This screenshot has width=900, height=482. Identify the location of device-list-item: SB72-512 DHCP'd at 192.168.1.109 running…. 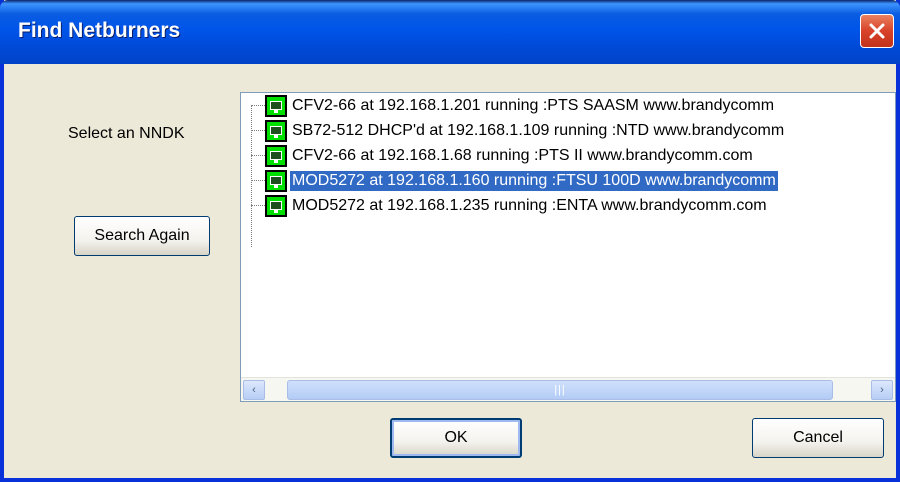
(573, 130).